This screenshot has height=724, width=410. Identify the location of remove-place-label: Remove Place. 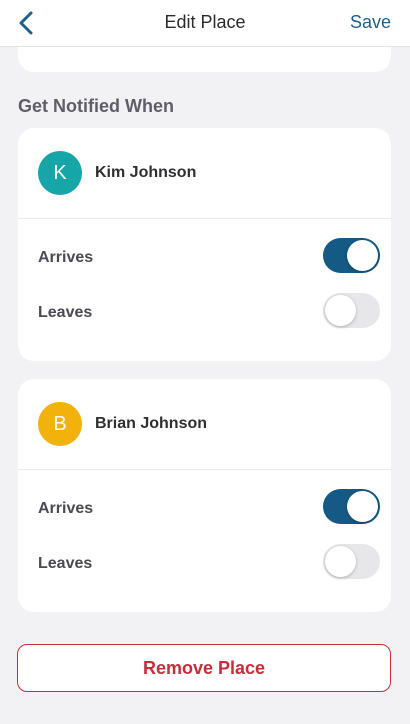
(204, 667).